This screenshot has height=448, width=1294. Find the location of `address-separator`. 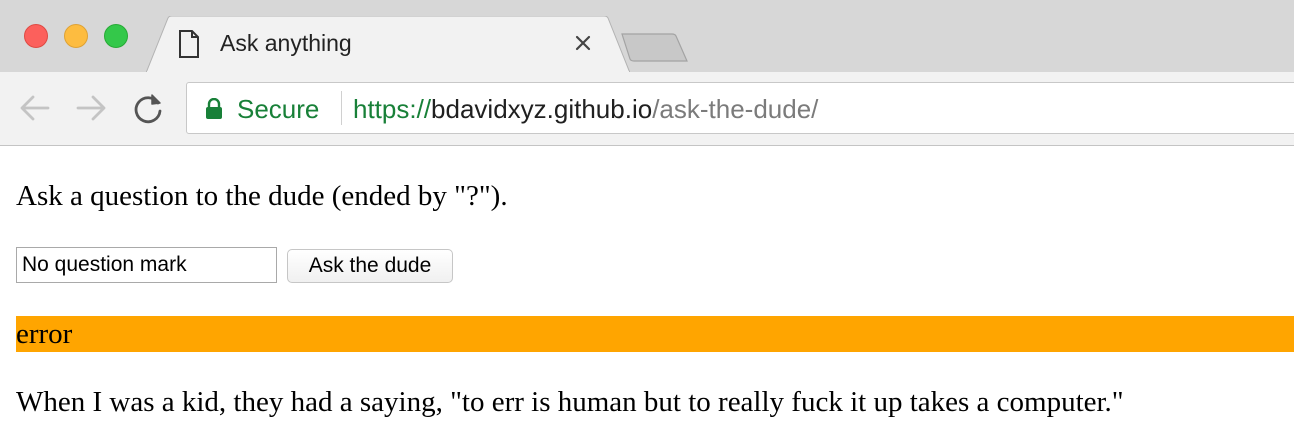

address-separator is located at coordinates (341, 108).